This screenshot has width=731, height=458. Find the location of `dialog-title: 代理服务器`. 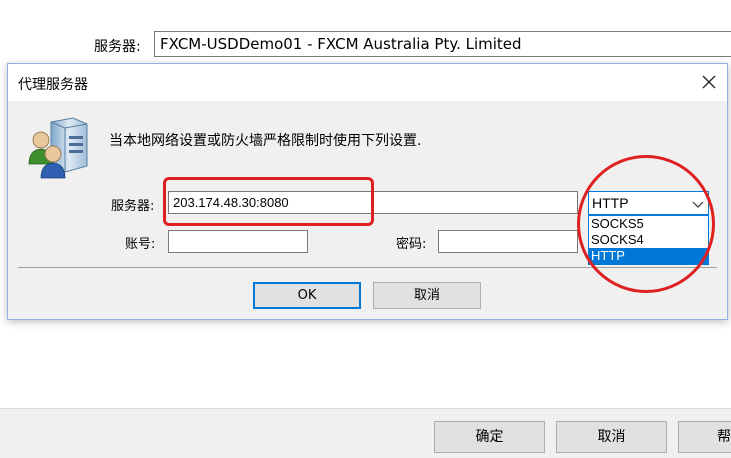

dialog-title: 代理服务器 is located at coordinates (53, 85).